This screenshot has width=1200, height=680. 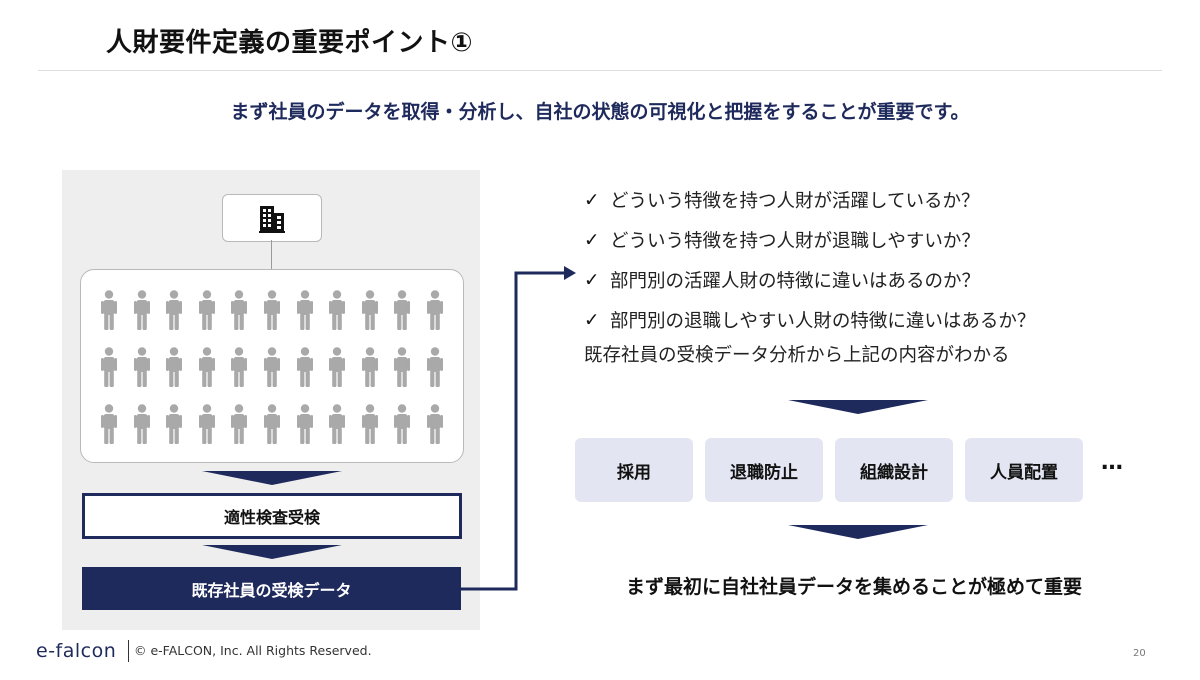 What do you see at coordinates (764, 470) in the screenshot?
I see `use-case-chip: 退職防止` at bounding box center [764, 470].